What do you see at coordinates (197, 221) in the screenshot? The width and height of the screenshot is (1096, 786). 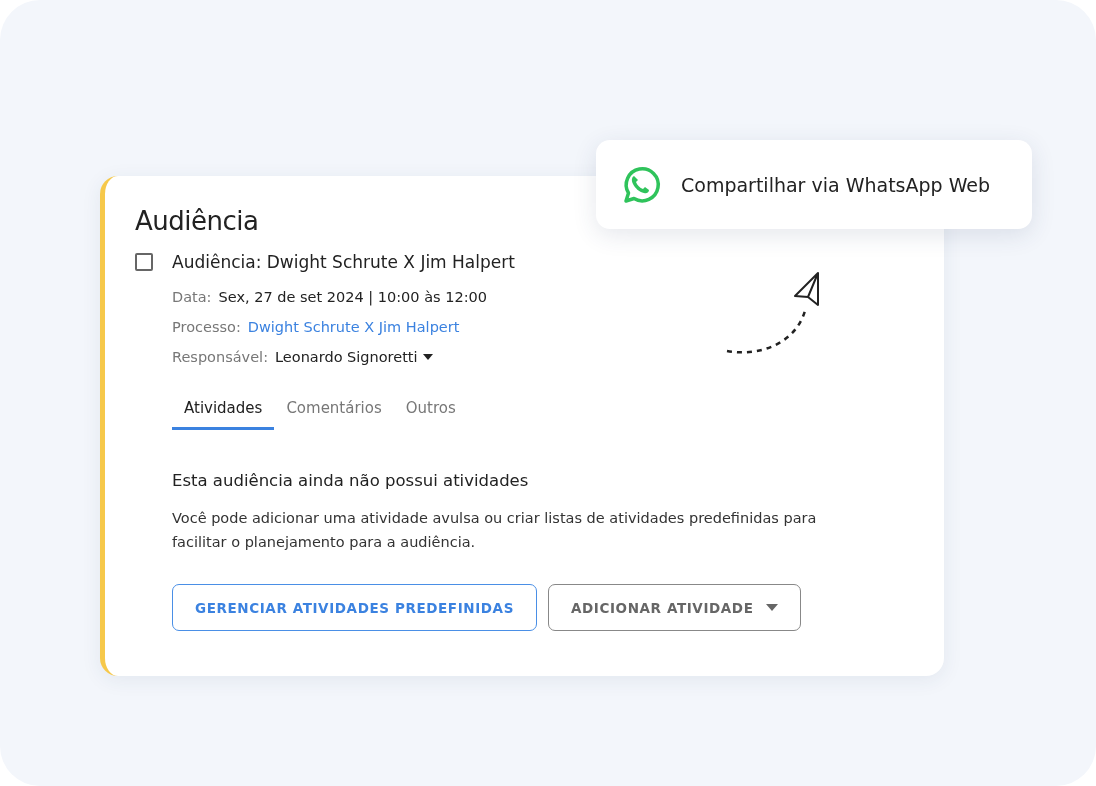 I see `card-title: Audiência` at bounding box center [197, 221].